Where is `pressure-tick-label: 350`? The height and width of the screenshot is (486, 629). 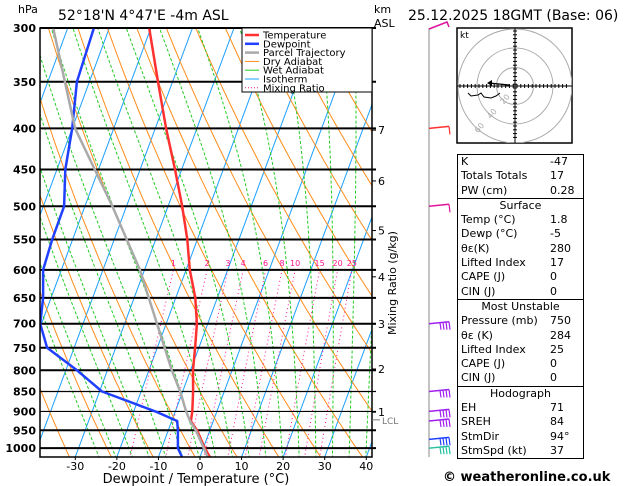 pressure-tick-label: 350 is located at coordinates (24, 82).